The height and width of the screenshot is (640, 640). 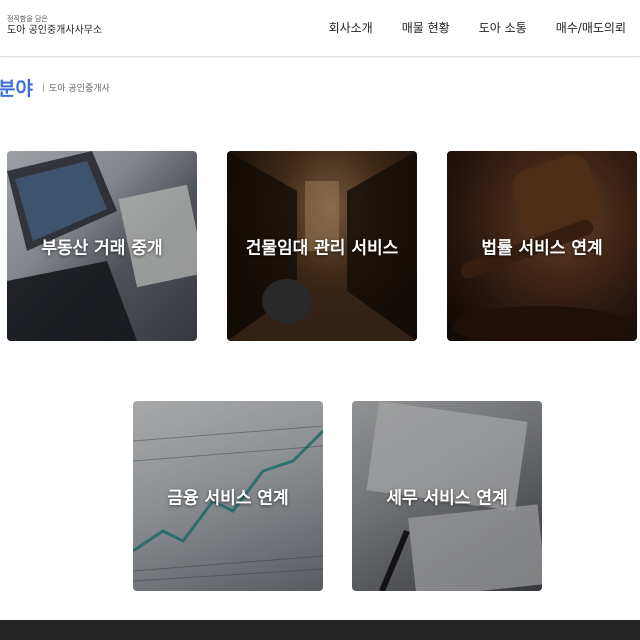 I want to click on nav-item-request: 매수/매도의뢰, so click(x=591, y=28).